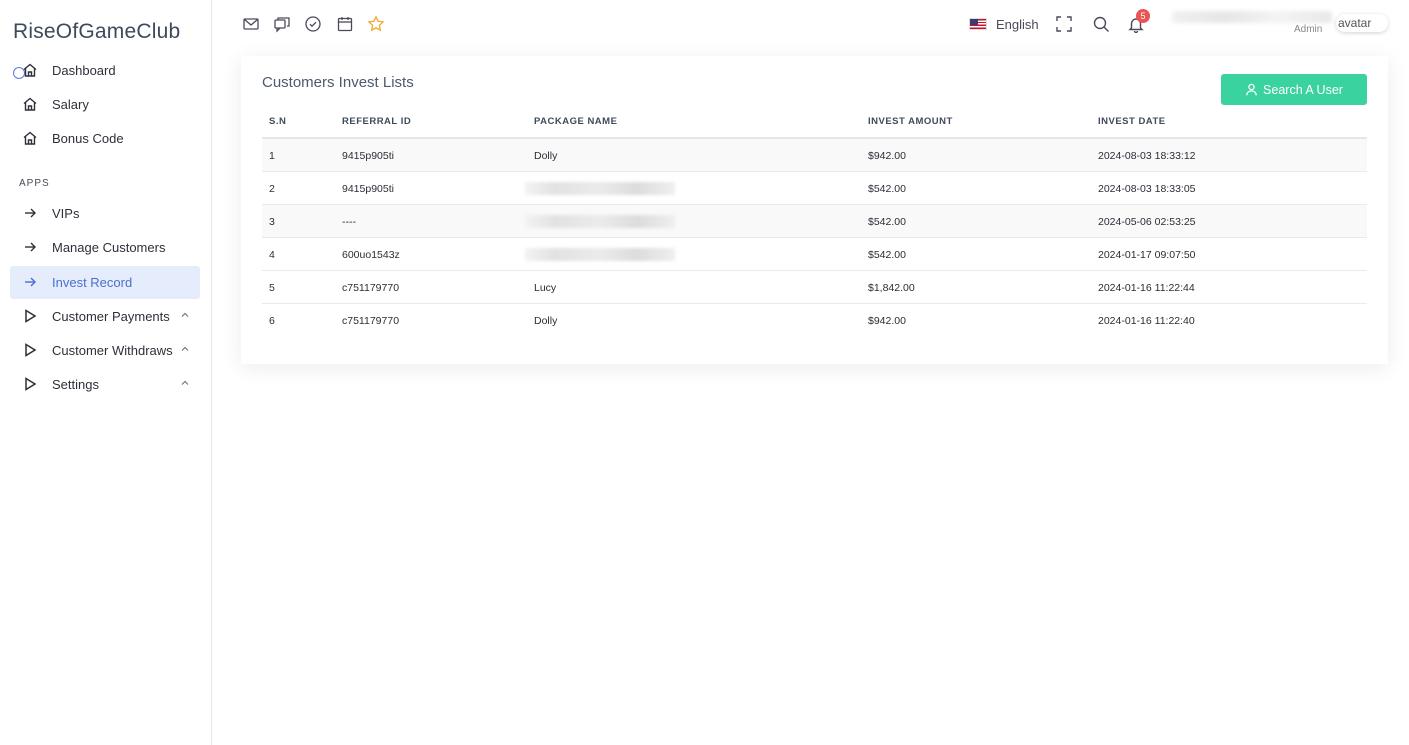 The image size is (1409, 745). Describe the element at coordinates (814, 254) in the screenshot. I see `table-row: 4 600uo1543z $542.00 2024-01-17 09:07:50` at that location.